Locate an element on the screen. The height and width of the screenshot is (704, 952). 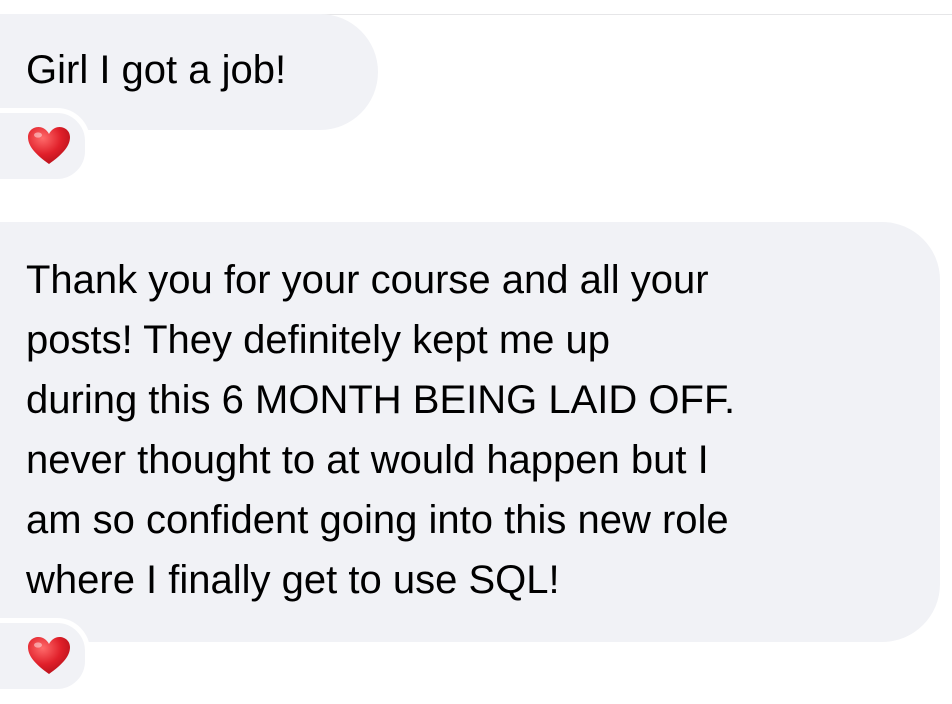
message-text-line: am so confident going into this new role is located at coordinates (377, 520).